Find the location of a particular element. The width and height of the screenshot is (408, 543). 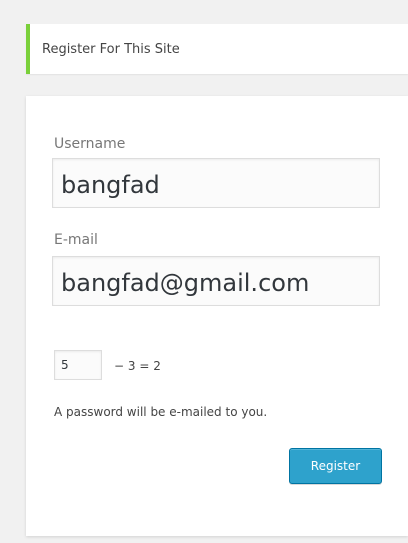

username-input is located at coordinates (216, 183).